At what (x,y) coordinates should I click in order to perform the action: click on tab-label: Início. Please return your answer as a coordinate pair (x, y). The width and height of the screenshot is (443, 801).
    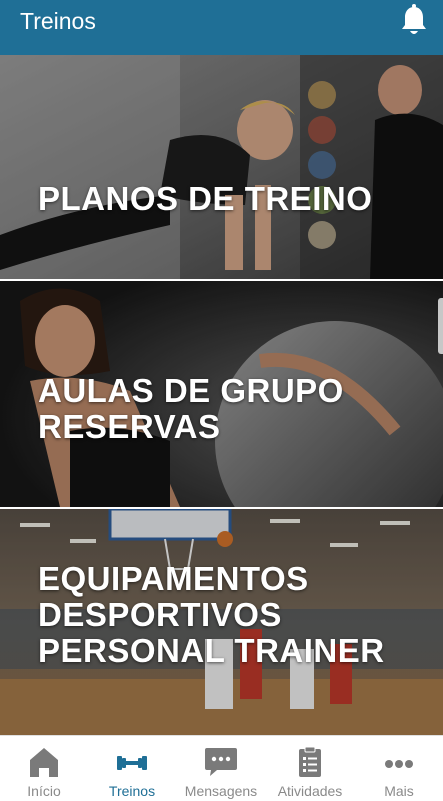
    Looking at the image, I should click on (44, 791).